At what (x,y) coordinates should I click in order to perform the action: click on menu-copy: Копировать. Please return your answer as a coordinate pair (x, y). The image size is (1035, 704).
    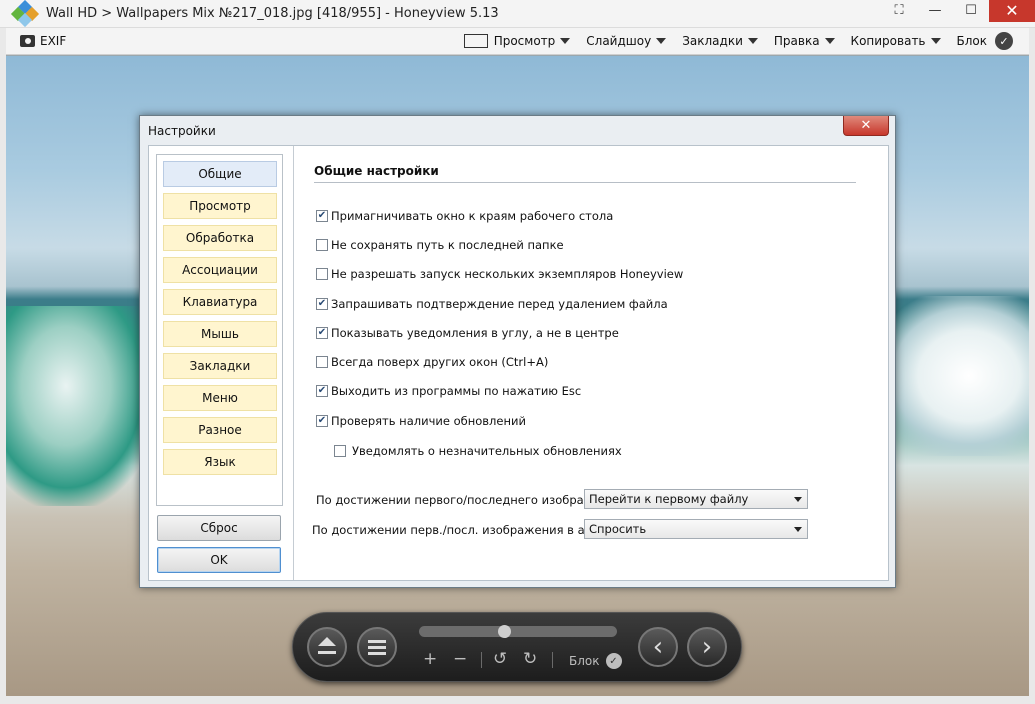
    Looking at the image, I should click on (896, 41).